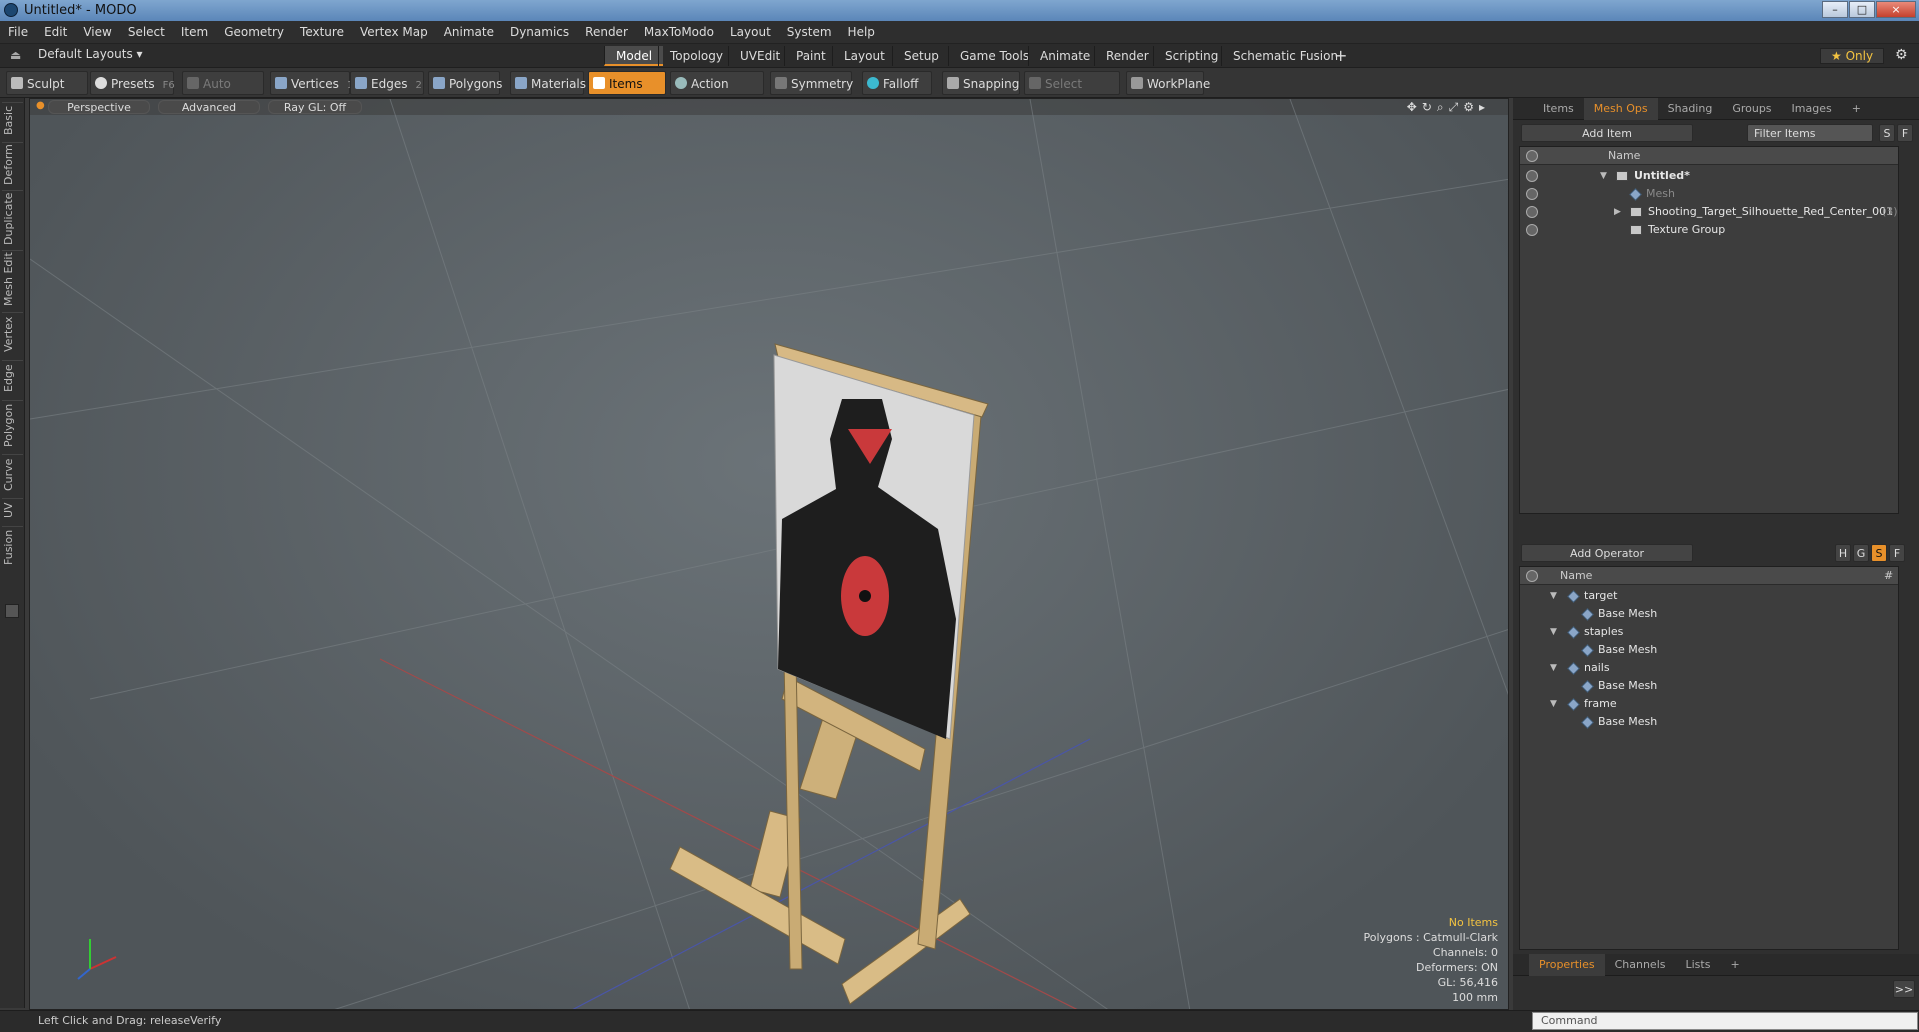 The image size is (1919, 1032). Describe the element at coordinates (12, 334) in the screenshot. I see `tab-vertex: Vertex` at that location.